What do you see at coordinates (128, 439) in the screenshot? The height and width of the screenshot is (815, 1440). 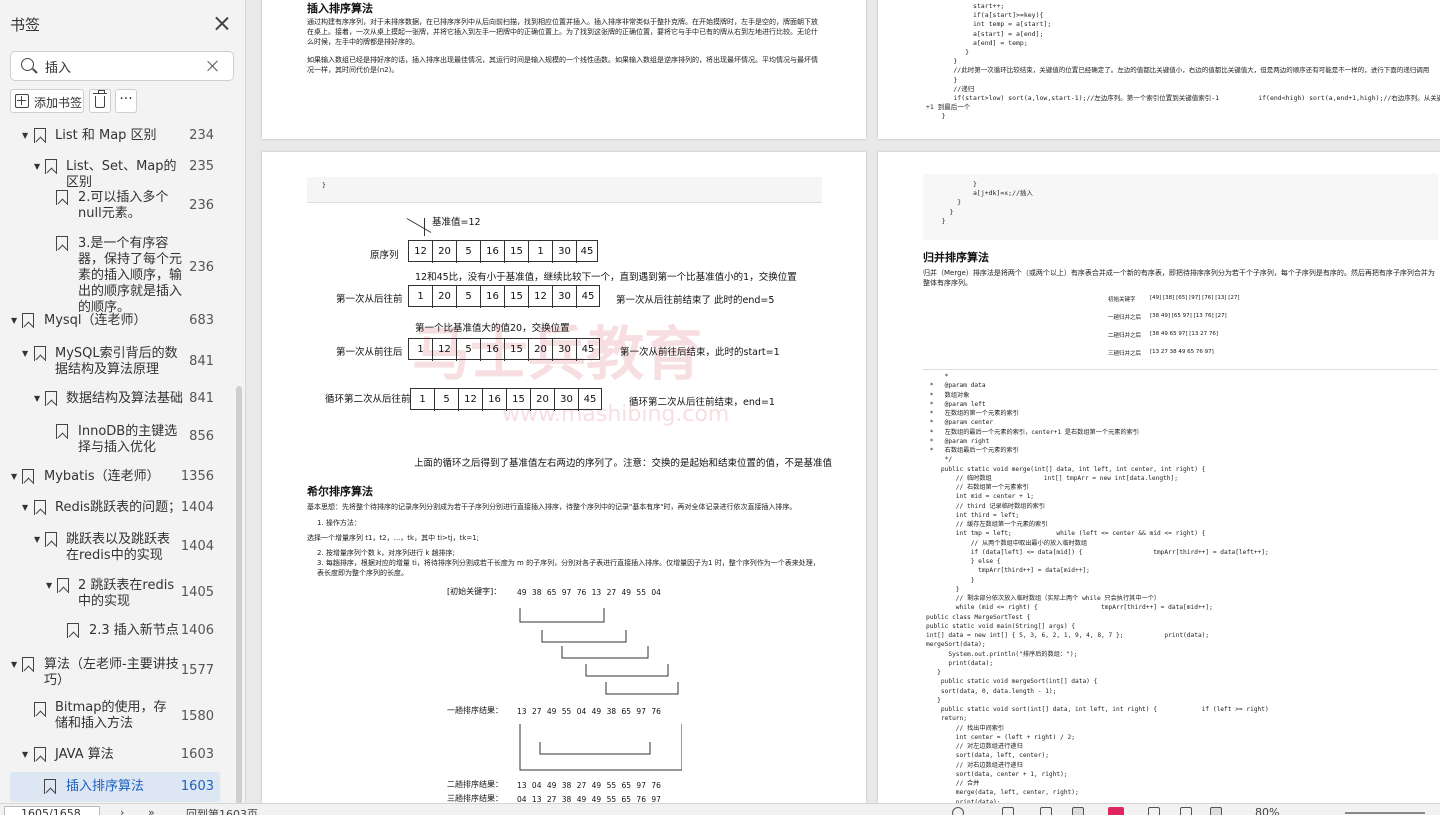 I see `bookmark-label: InnoDB的主键选择与插入优化` at bounding box center [128, 439].